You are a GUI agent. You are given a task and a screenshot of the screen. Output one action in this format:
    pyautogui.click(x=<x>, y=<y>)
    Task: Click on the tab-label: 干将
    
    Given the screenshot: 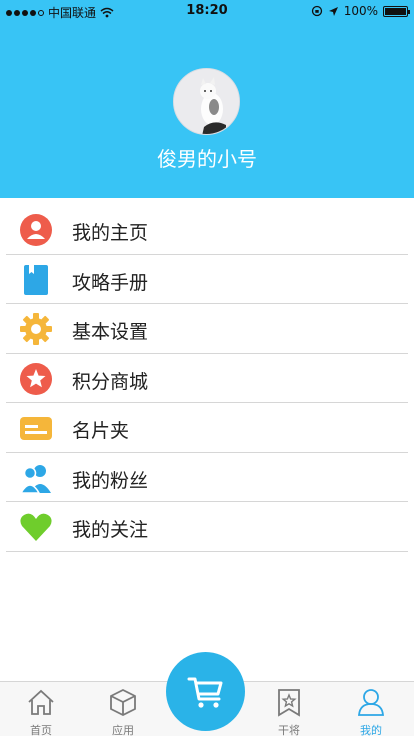 What is the action you would take?
    pyautogui.click(x=289, y=730)
    